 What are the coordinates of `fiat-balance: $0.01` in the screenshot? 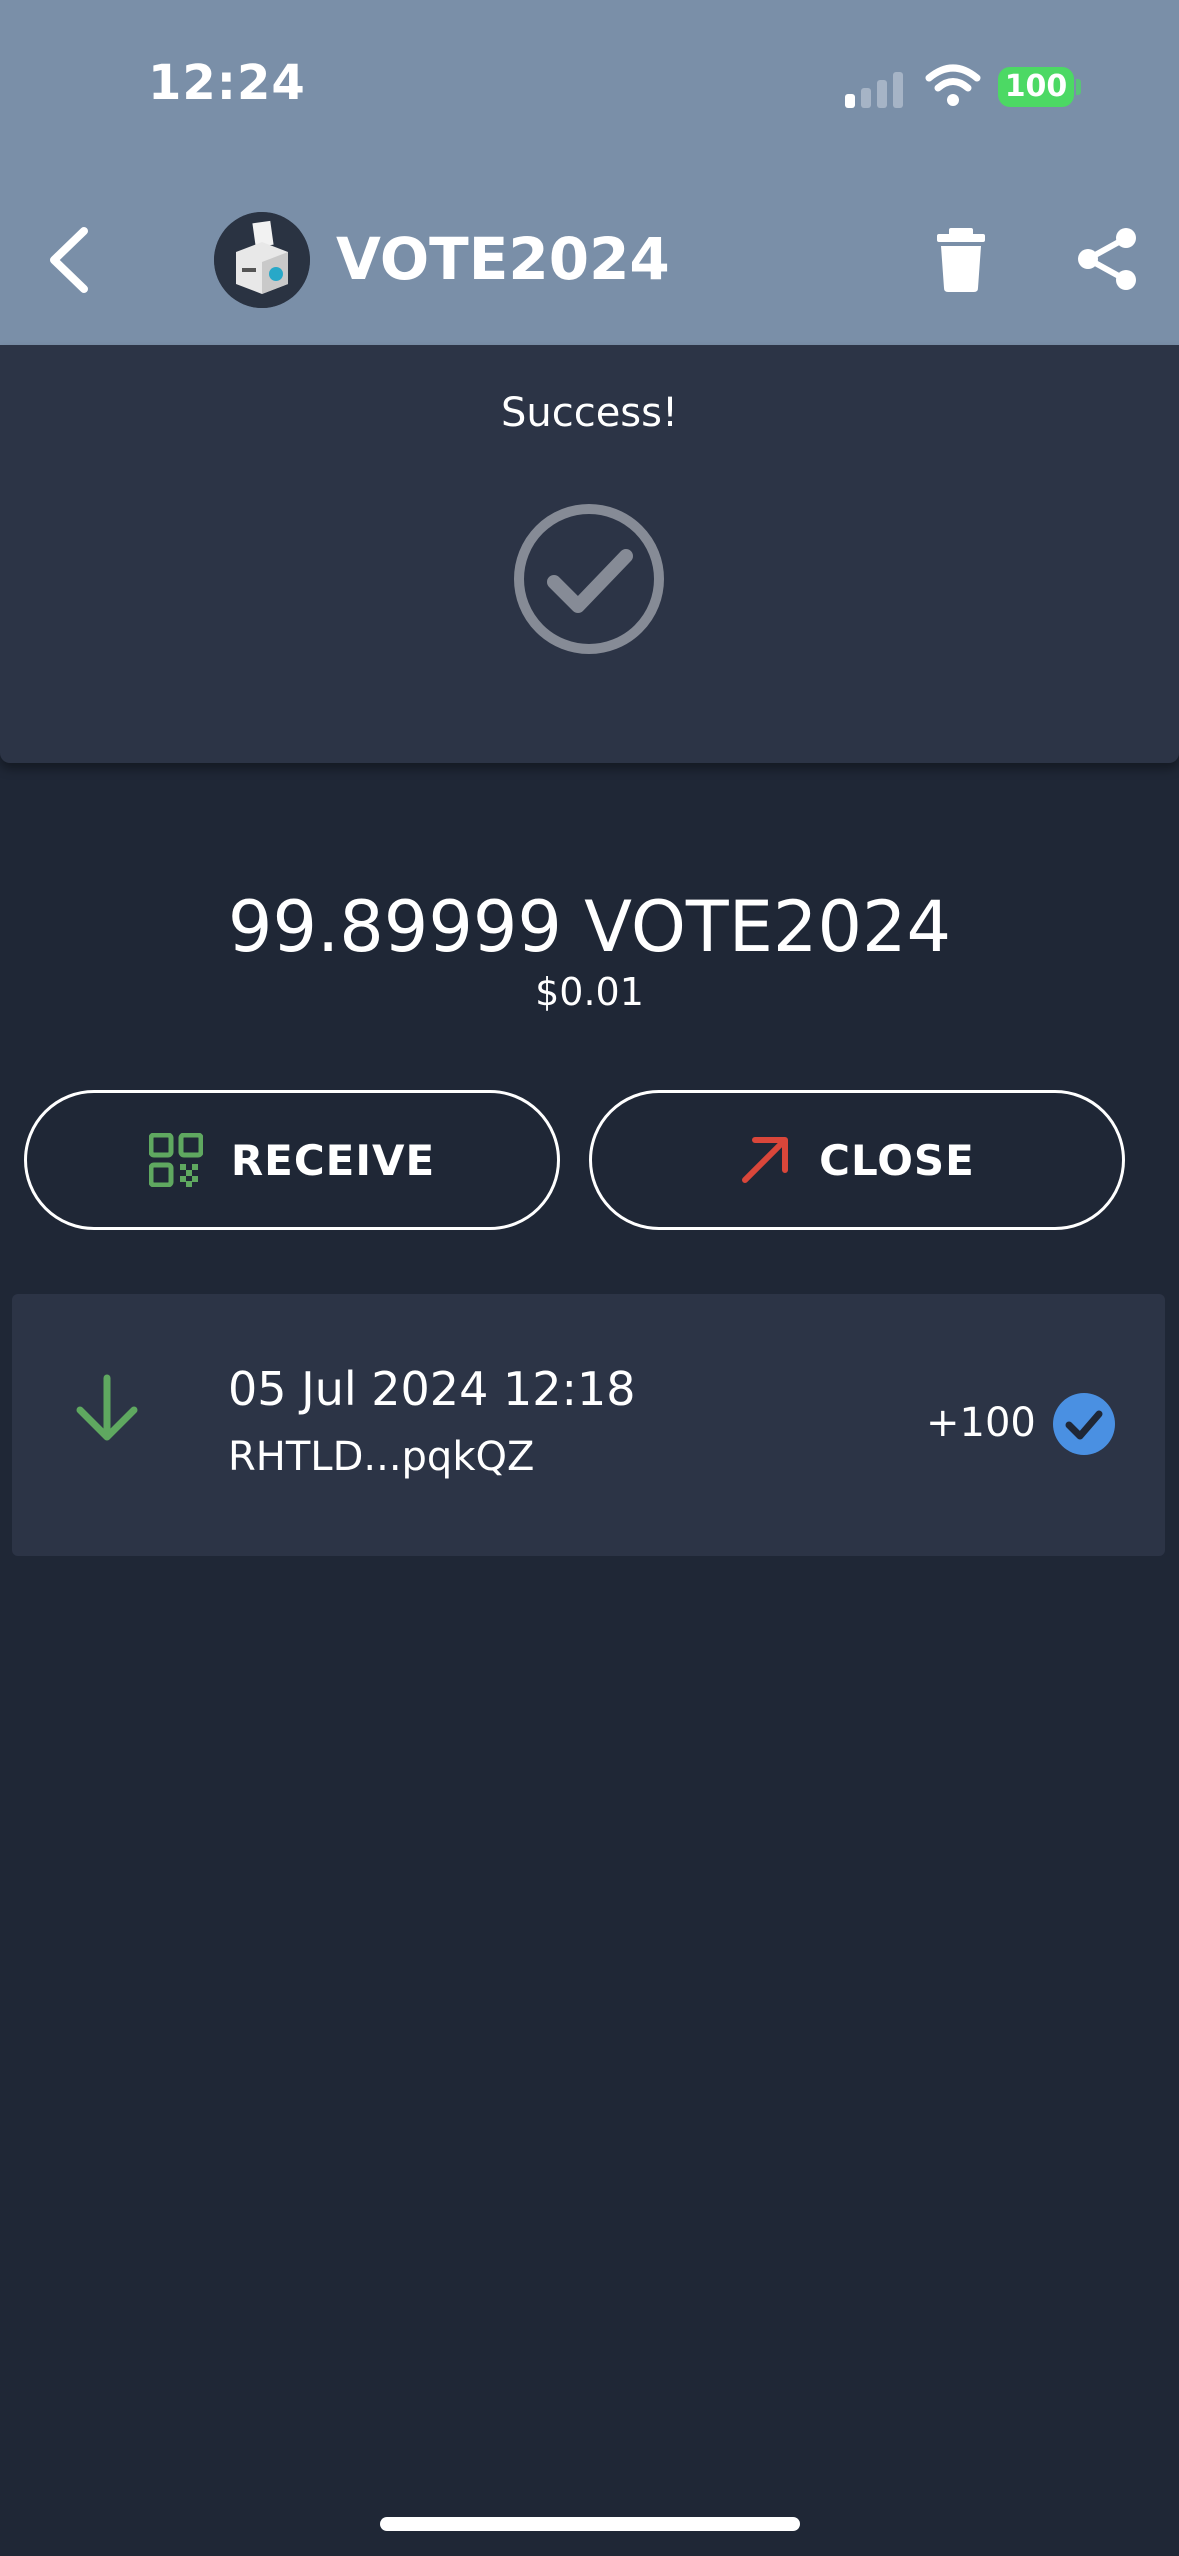 It's located at (589, 992).